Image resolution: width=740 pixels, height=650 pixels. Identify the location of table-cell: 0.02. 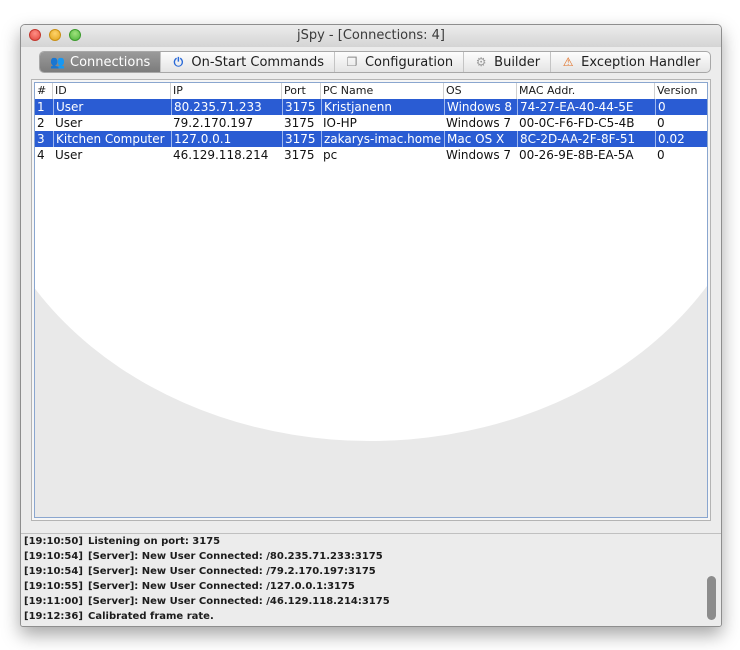
(681, 139).